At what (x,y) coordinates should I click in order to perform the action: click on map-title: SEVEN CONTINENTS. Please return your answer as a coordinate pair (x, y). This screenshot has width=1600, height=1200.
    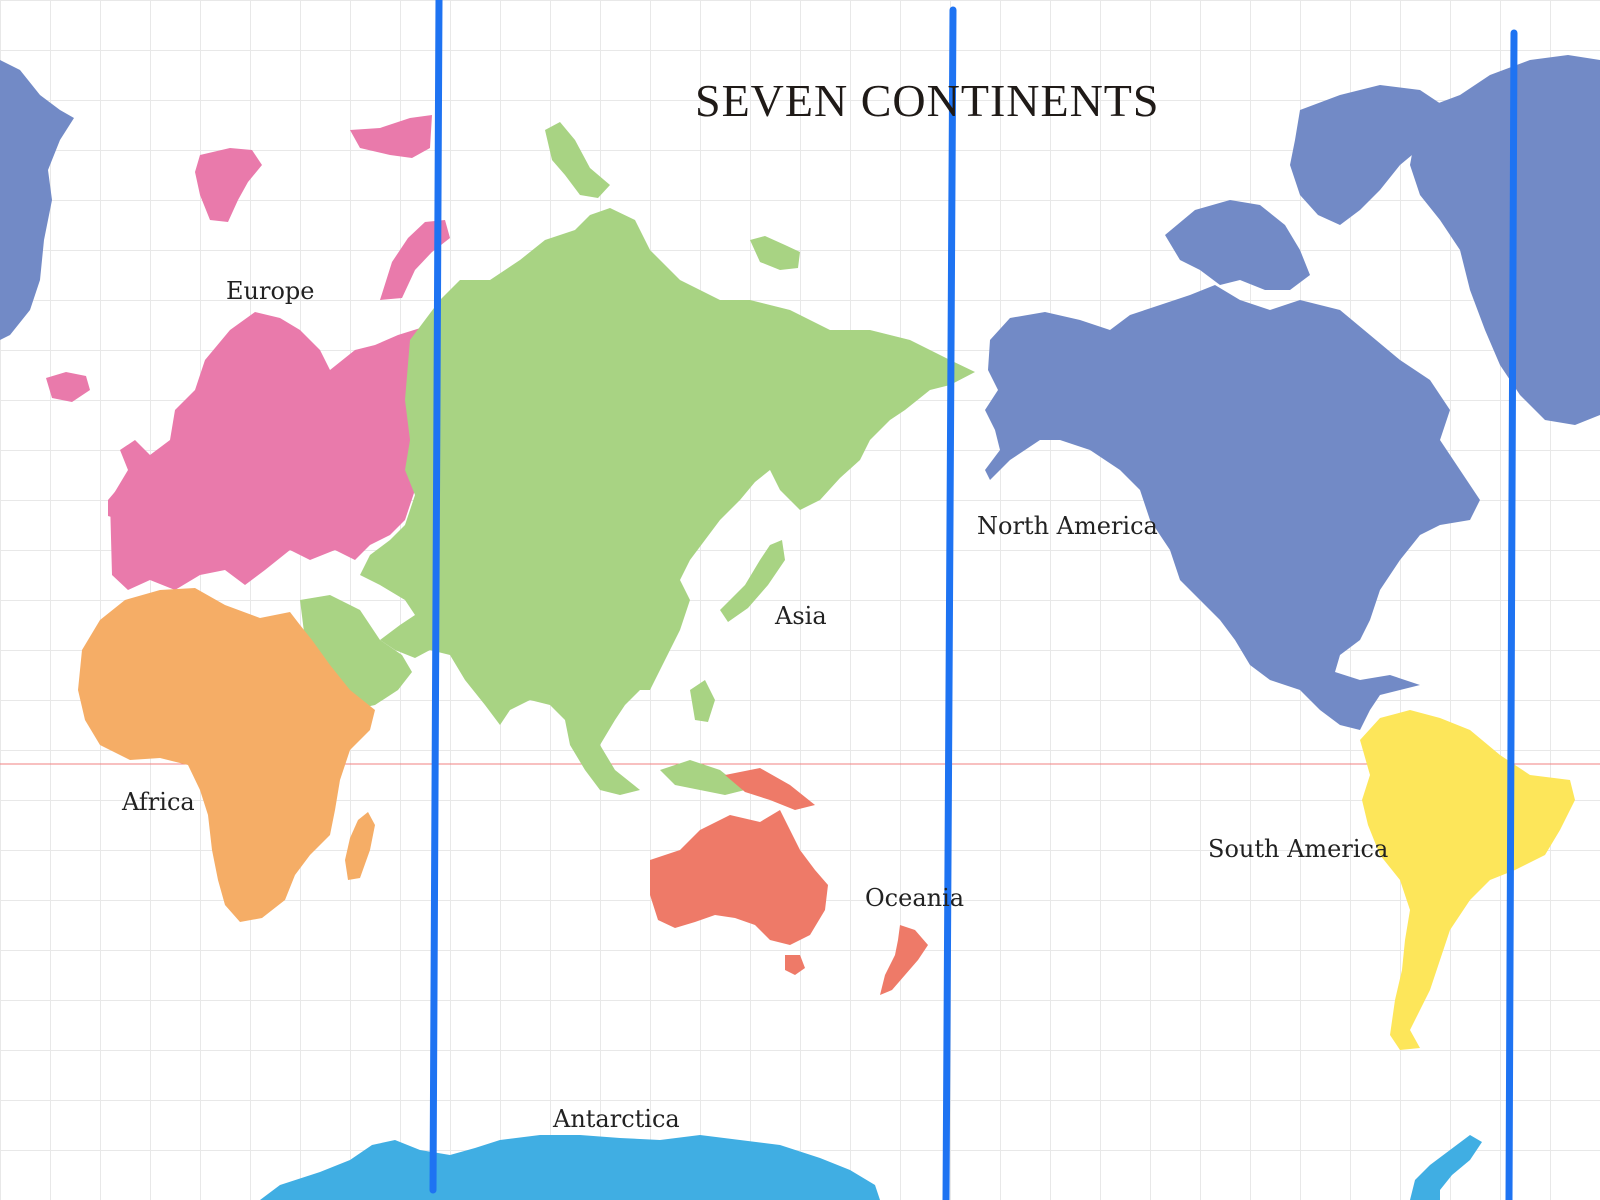
    Looking at the image, I should click on (927, 100).